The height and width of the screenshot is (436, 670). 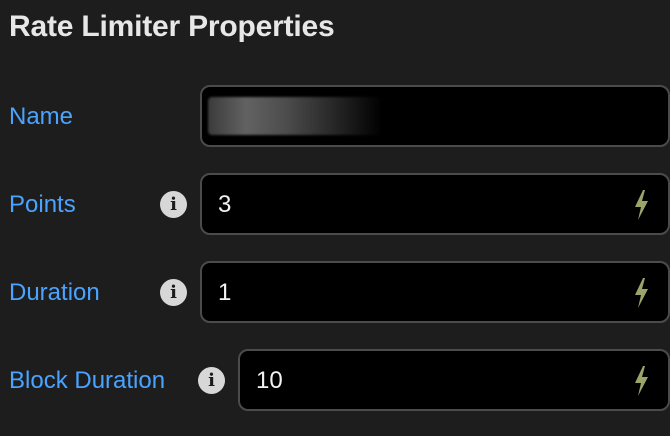 I want to click on points-field: 3, so click(x=435, y=204).